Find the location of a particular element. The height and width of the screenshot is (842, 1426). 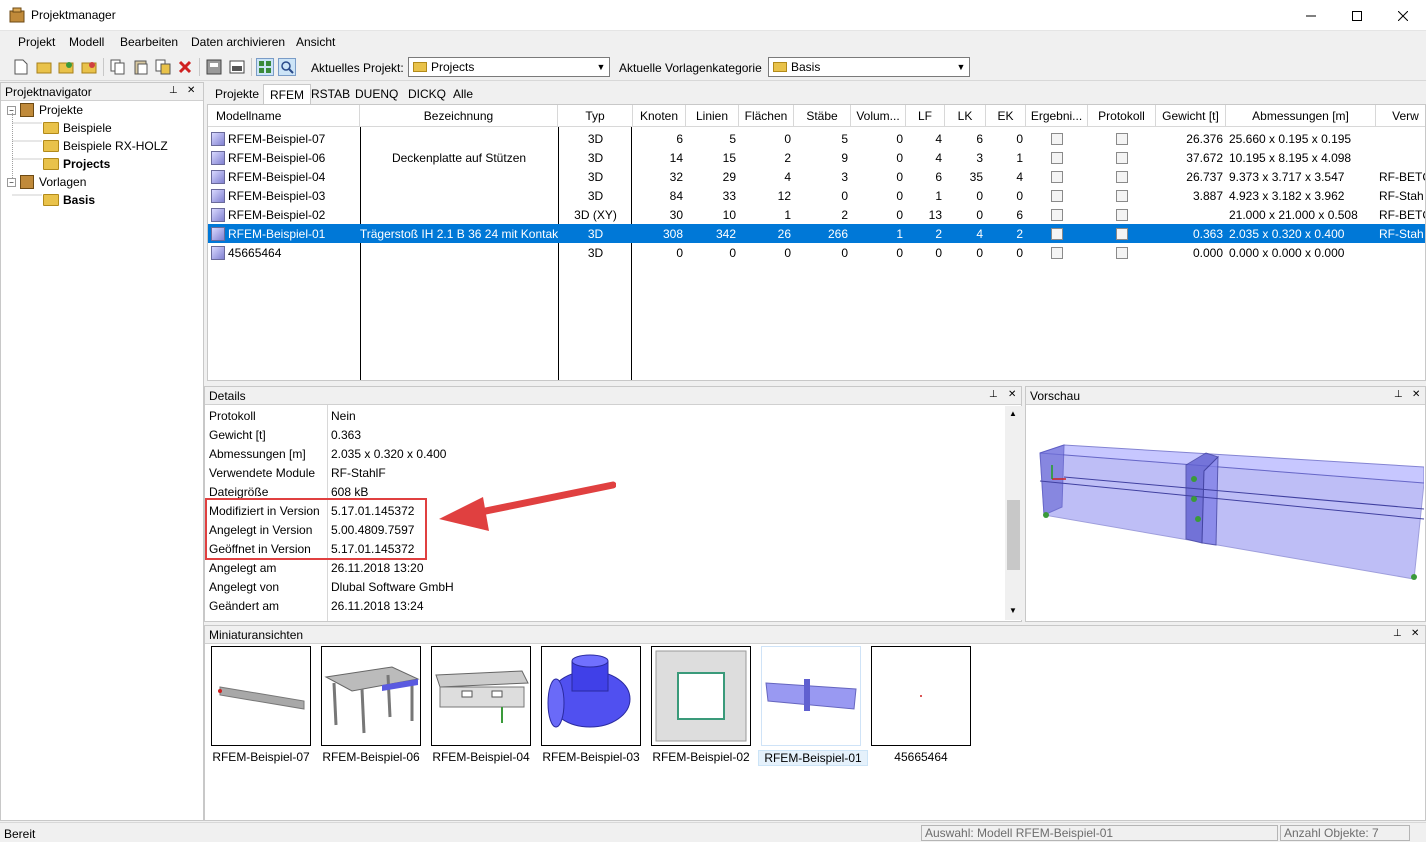

thumbnail-label: RFEM-Beispiel-04 is located at coordinates (481, 757).